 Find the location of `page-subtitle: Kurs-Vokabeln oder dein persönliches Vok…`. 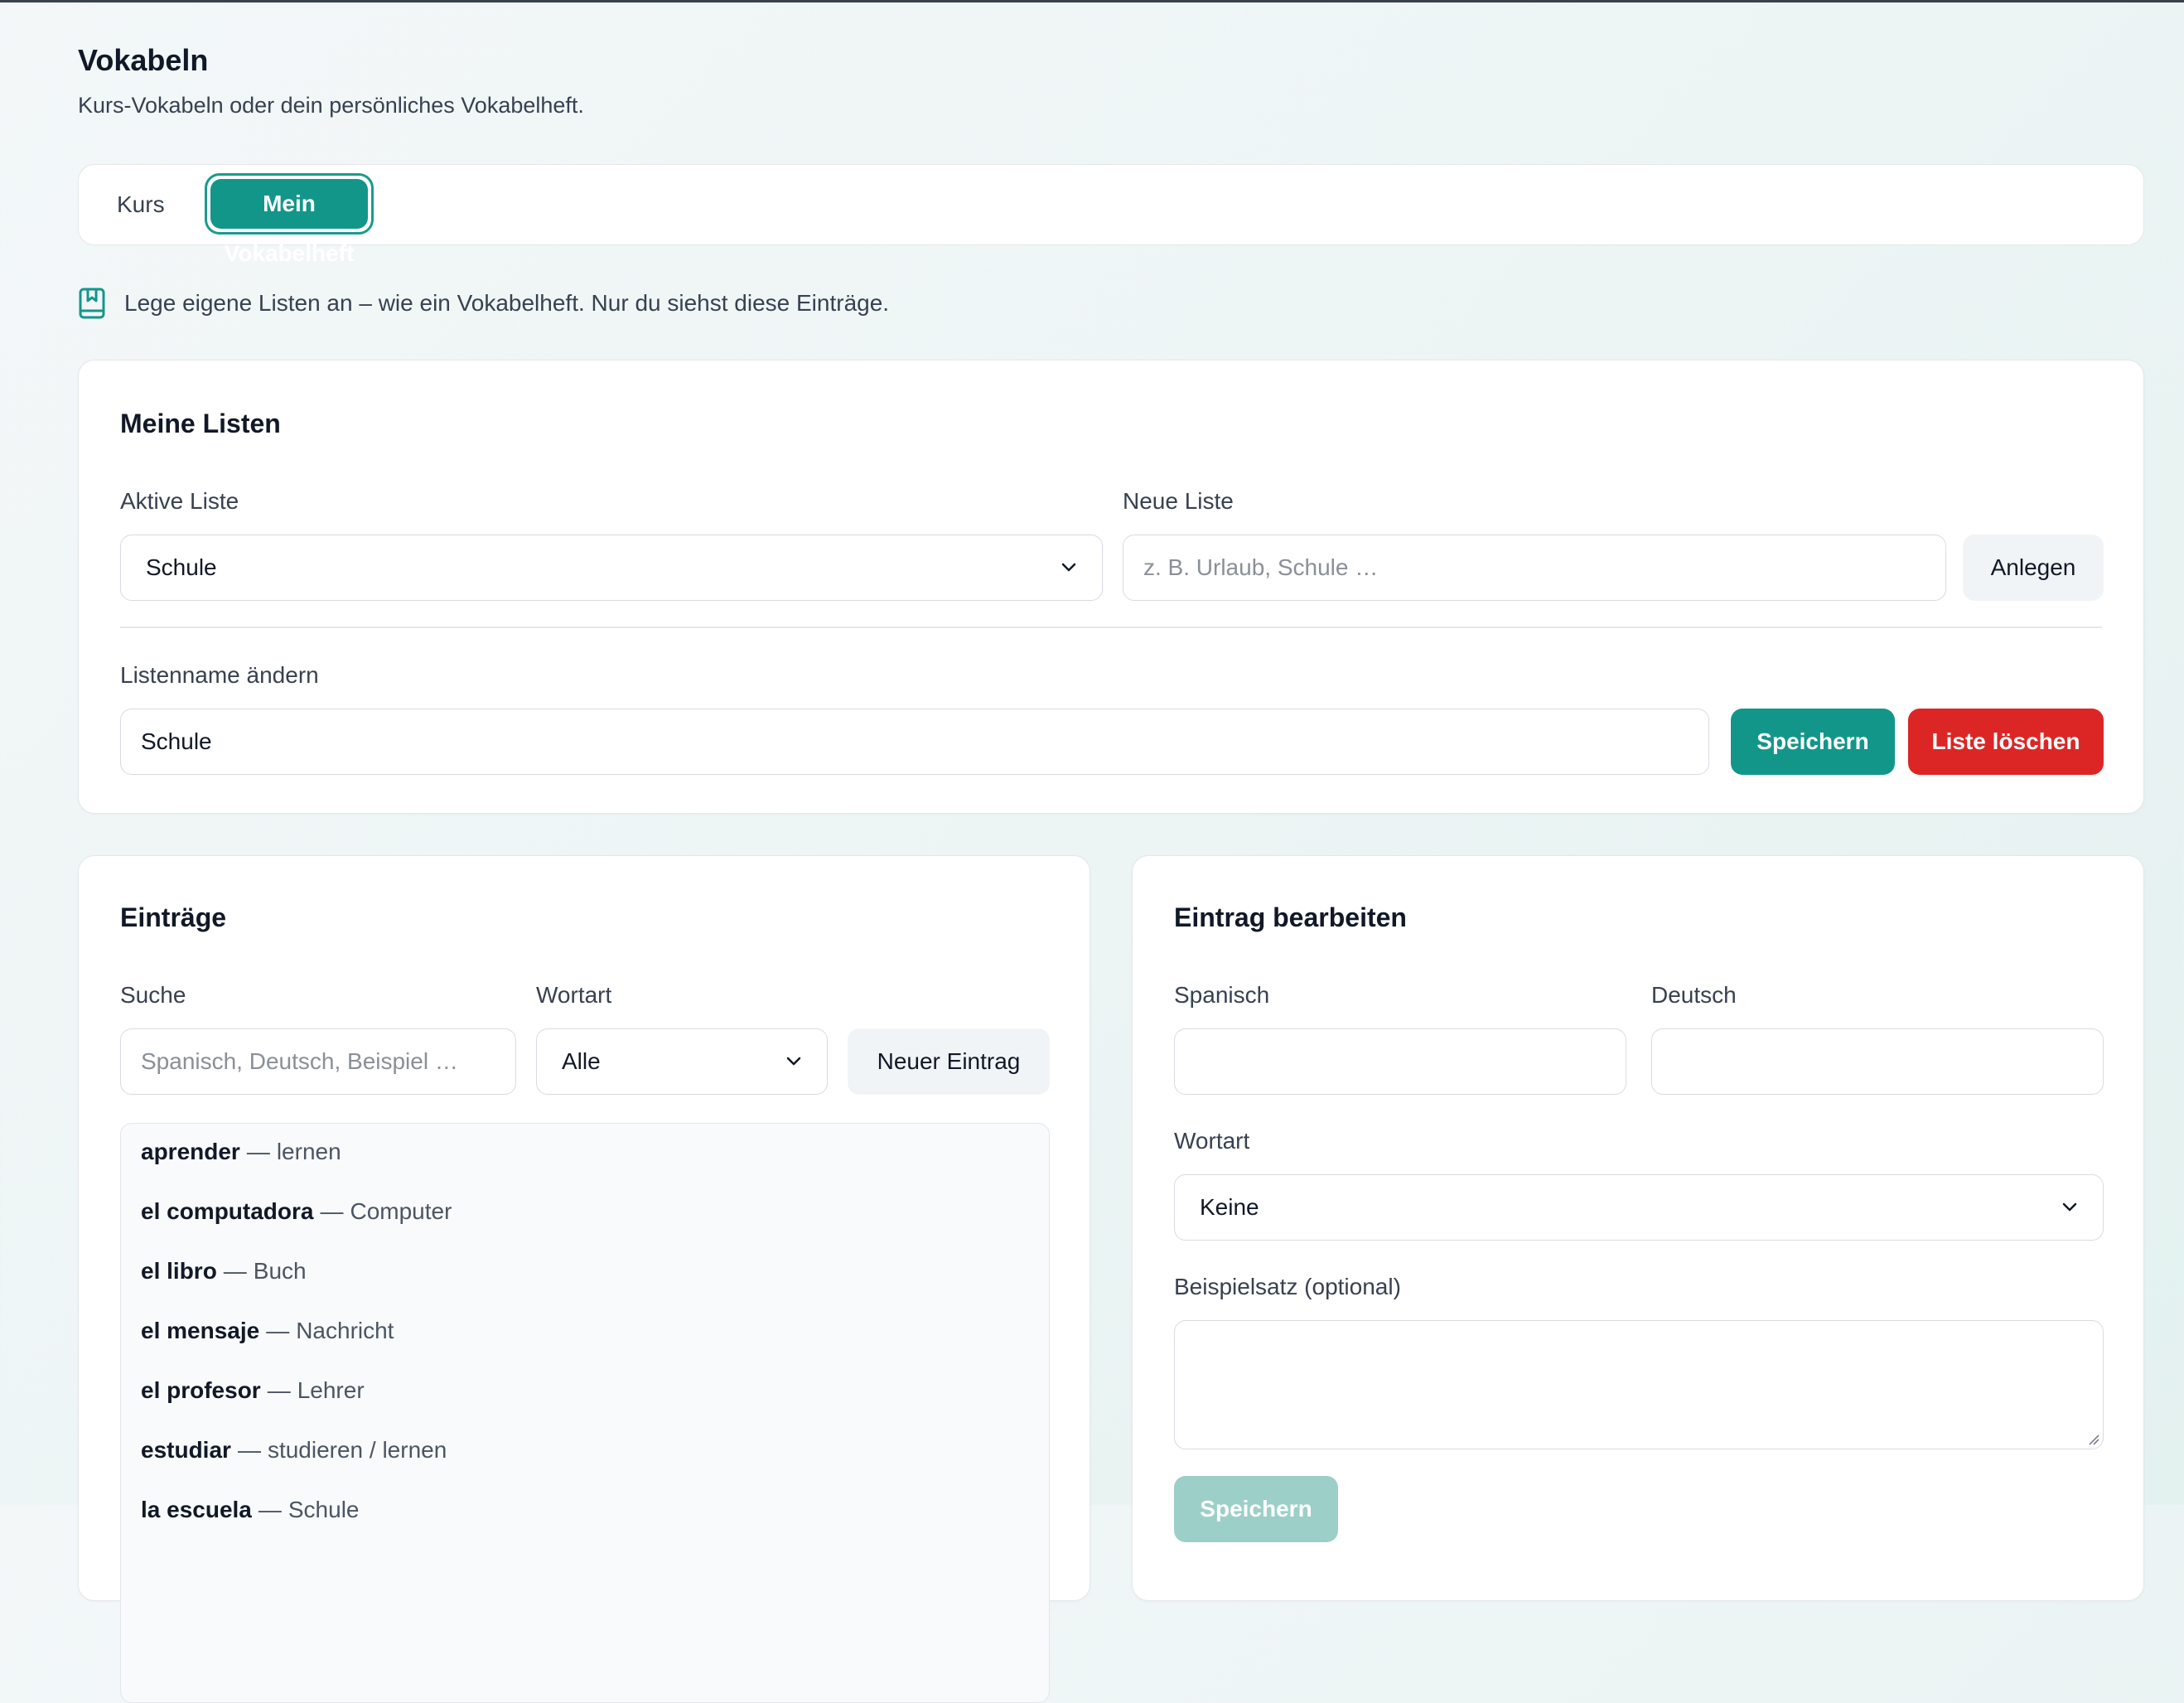

page-subtitle: Kurs-Vokabeln oder dein persönliches Vok… is located at coordinates (331, 106).